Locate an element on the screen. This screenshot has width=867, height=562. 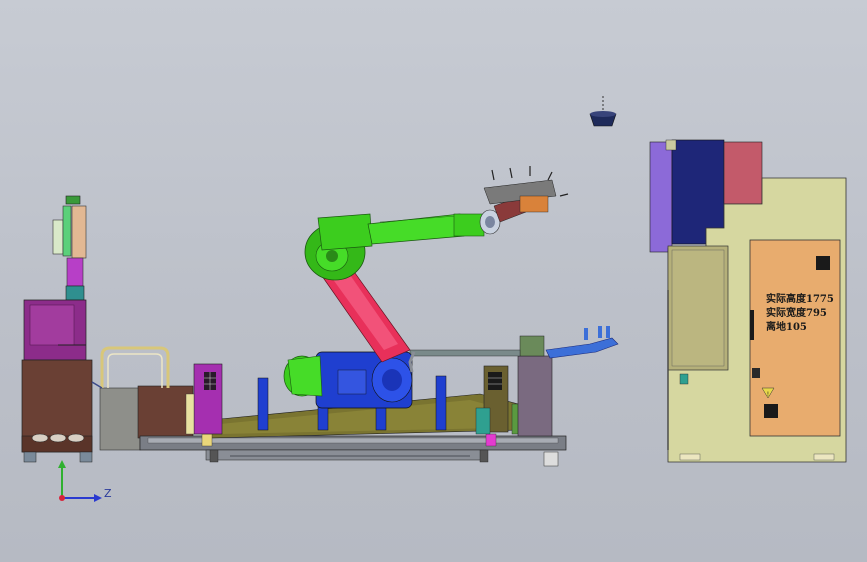
triad-axes-icon: Z is located at coordinates (85, 481).